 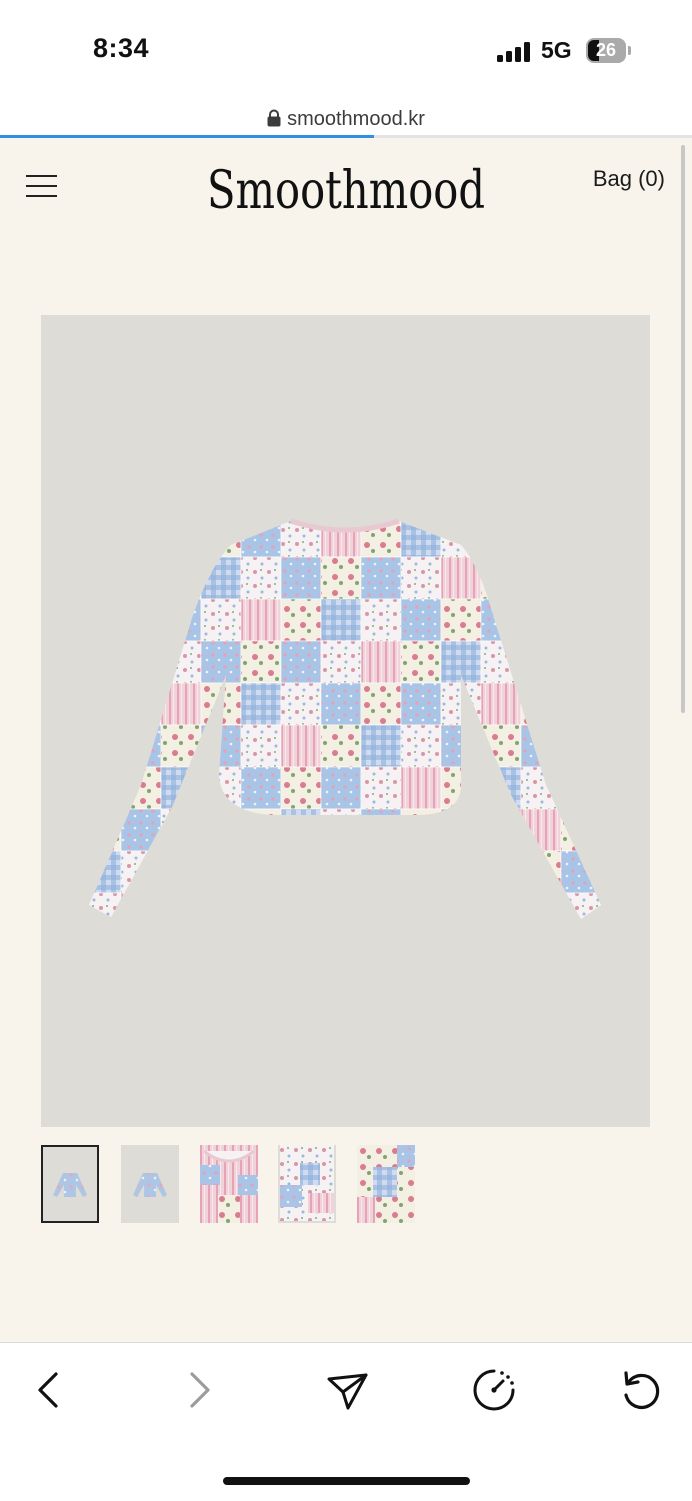 What do you see at coordinates (629, 179) in the screenshot?
I see `bag-link: Bag (0)` at bounding box center [629, 179].